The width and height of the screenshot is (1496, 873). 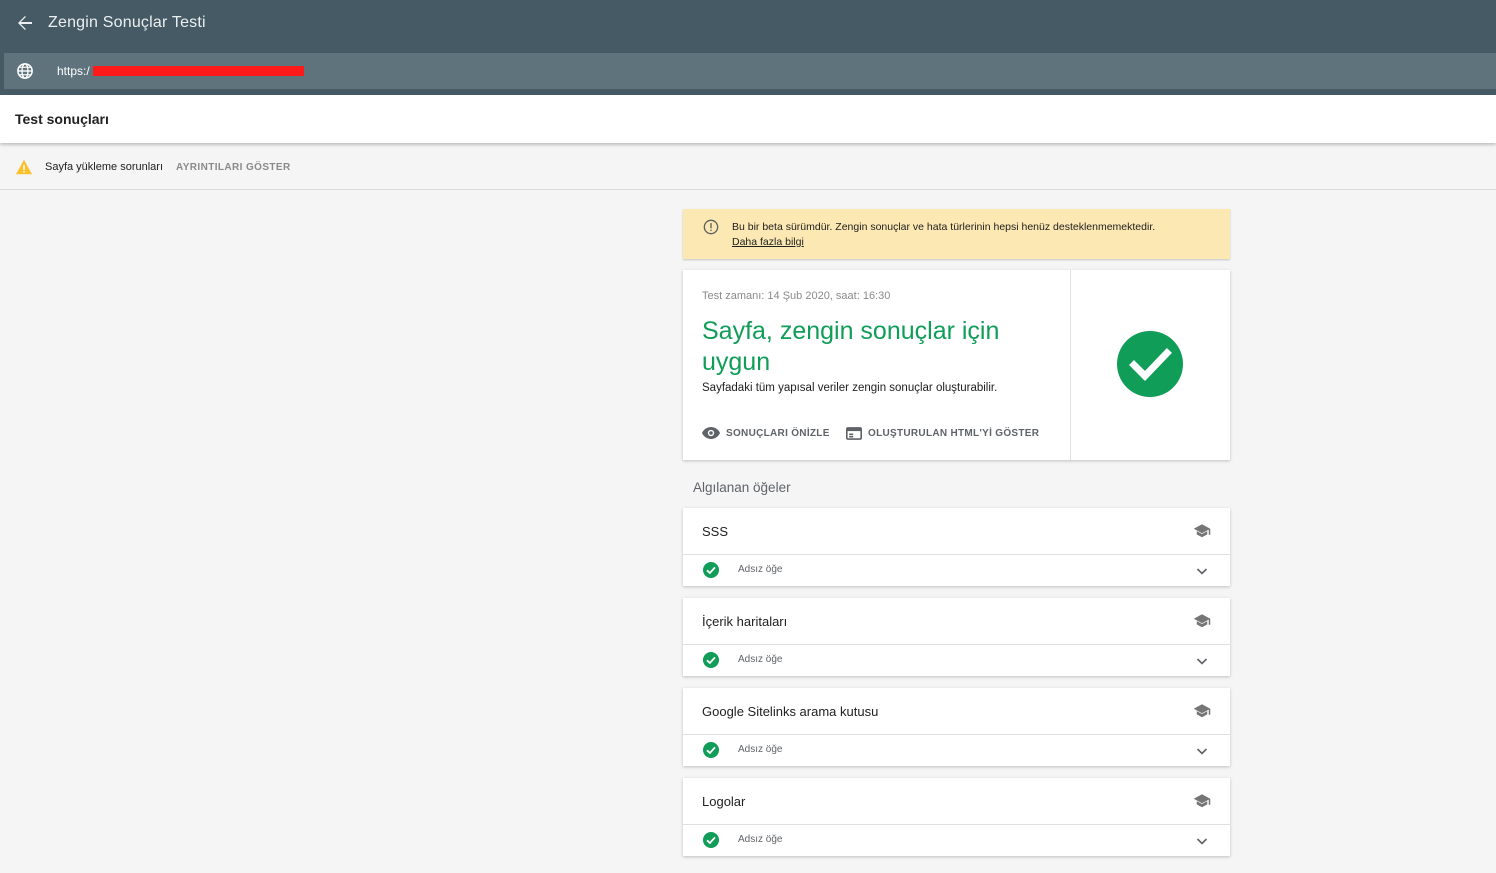 I want to click on web-window-icon, so click(x=854, y=433).